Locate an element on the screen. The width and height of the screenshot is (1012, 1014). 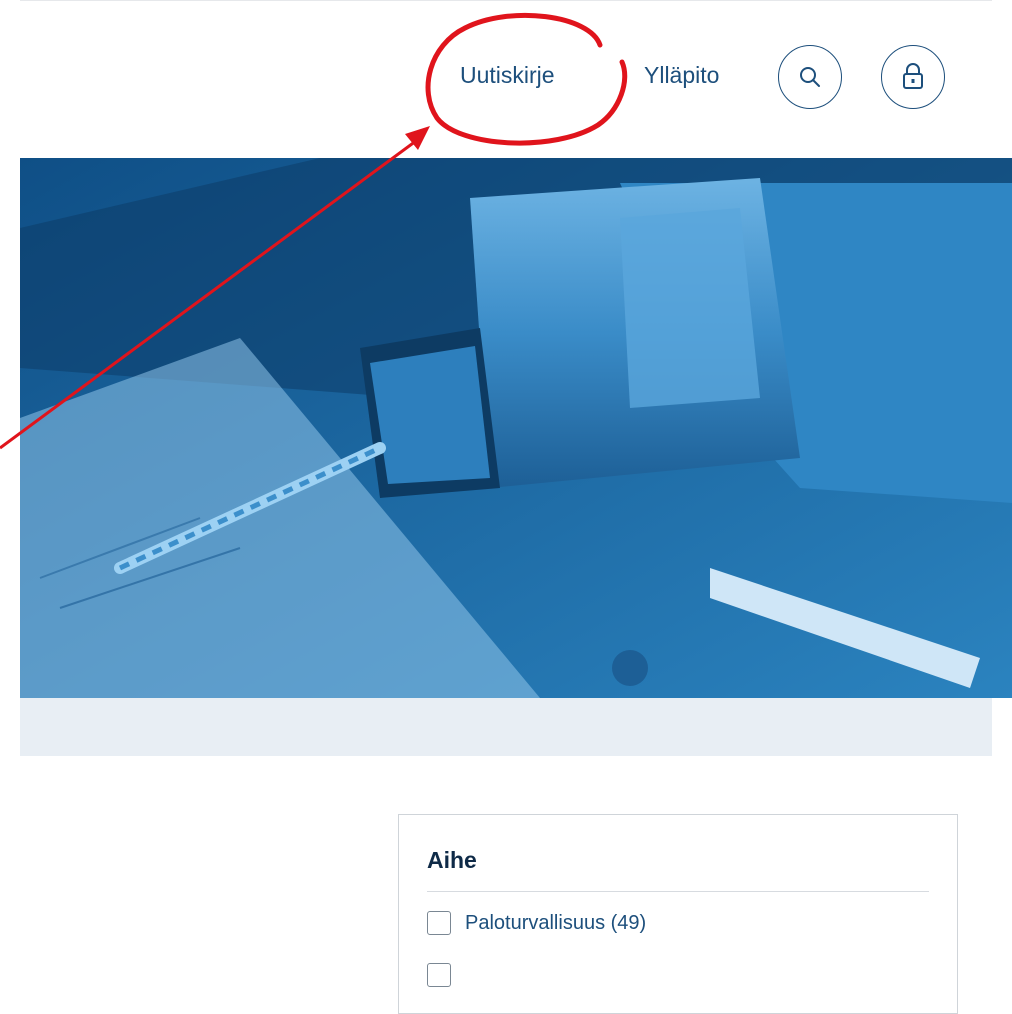
search-button is located at coordinates (810, 77).